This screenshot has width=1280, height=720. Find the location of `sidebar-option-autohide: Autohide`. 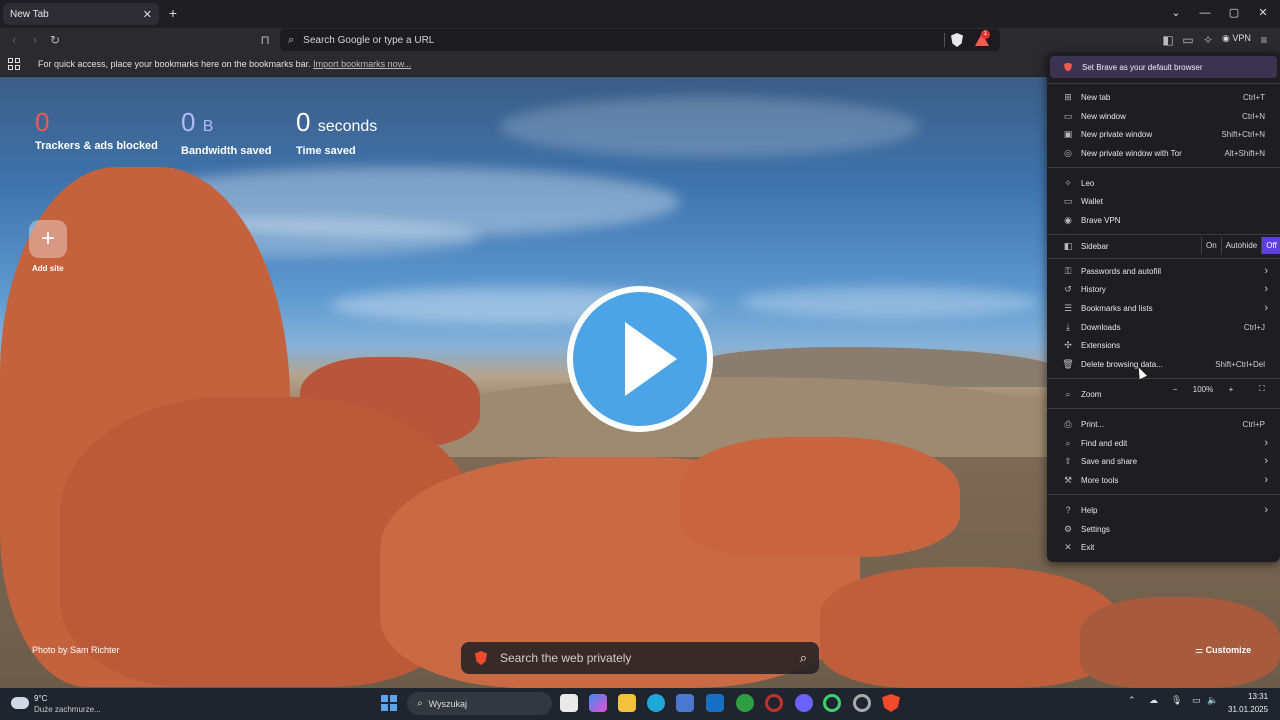

sidebar-option-autohide: Autohide is located at coordinates (1242, 245).